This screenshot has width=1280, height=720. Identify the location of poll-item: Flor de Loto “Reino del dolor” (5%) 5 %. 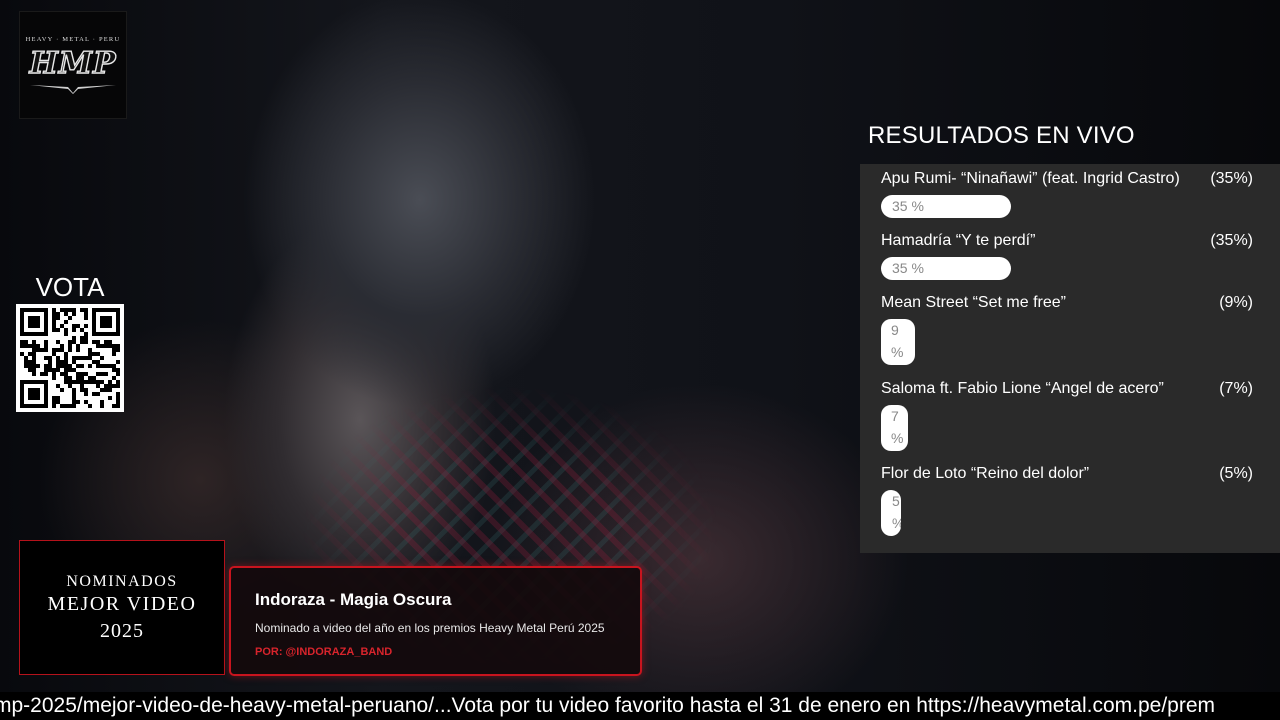
(1067, 500).